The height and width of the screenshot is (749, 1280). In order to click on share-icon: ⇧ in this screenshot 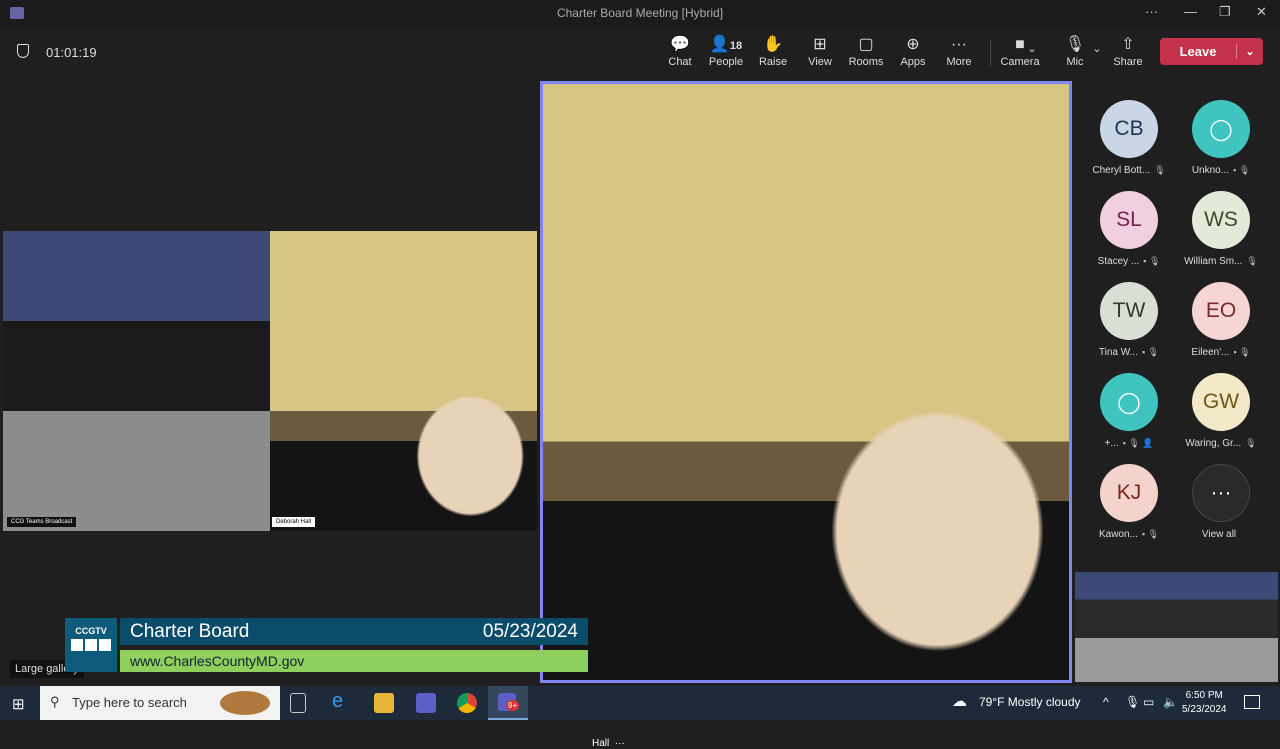, I will do `click(1128, 44)`.